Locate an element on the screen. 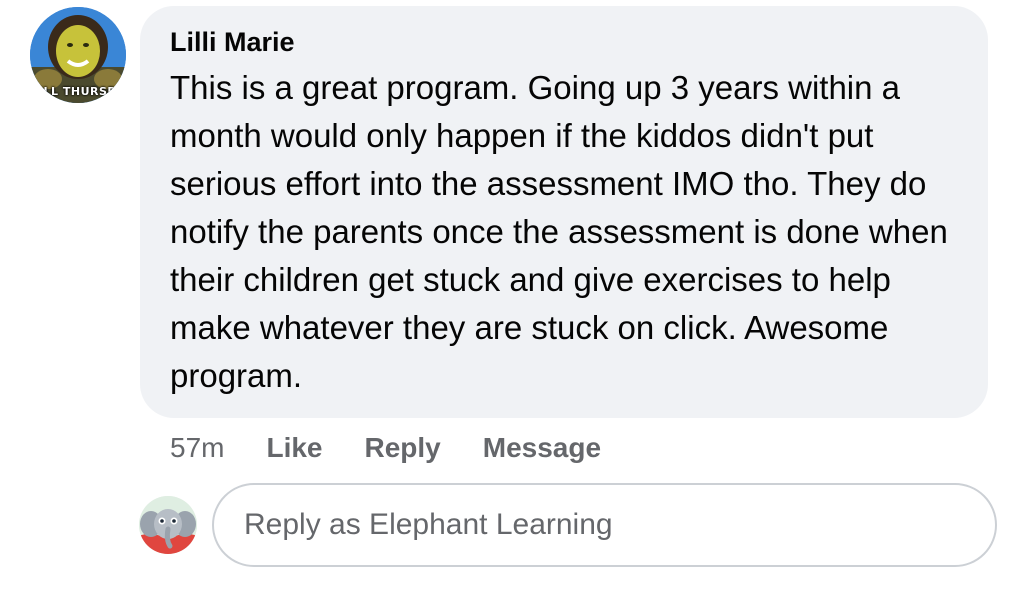 The width and height of the screenshot is (1018, 594). avatar-caption: ILL THURSD is located at coordinates (78, 91).